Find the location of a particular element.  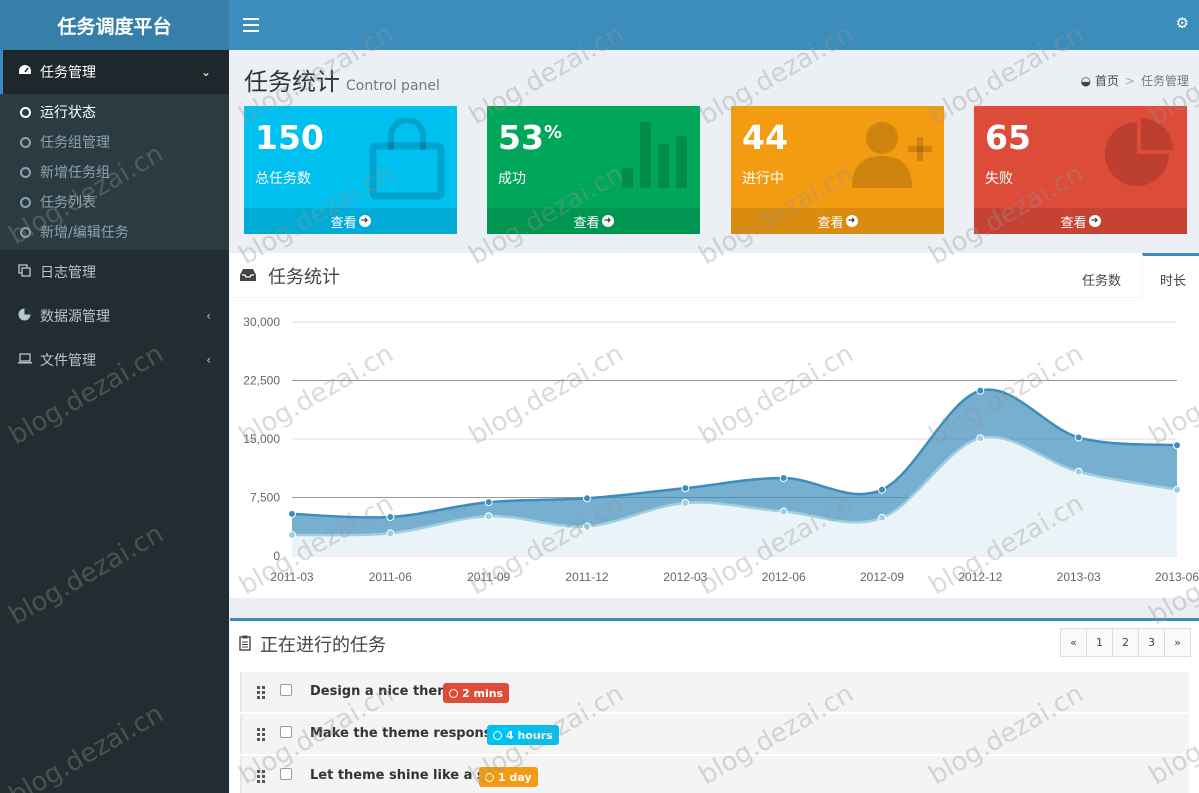

tab-task-count: 任务数 is located at coordinates (1101, 279).